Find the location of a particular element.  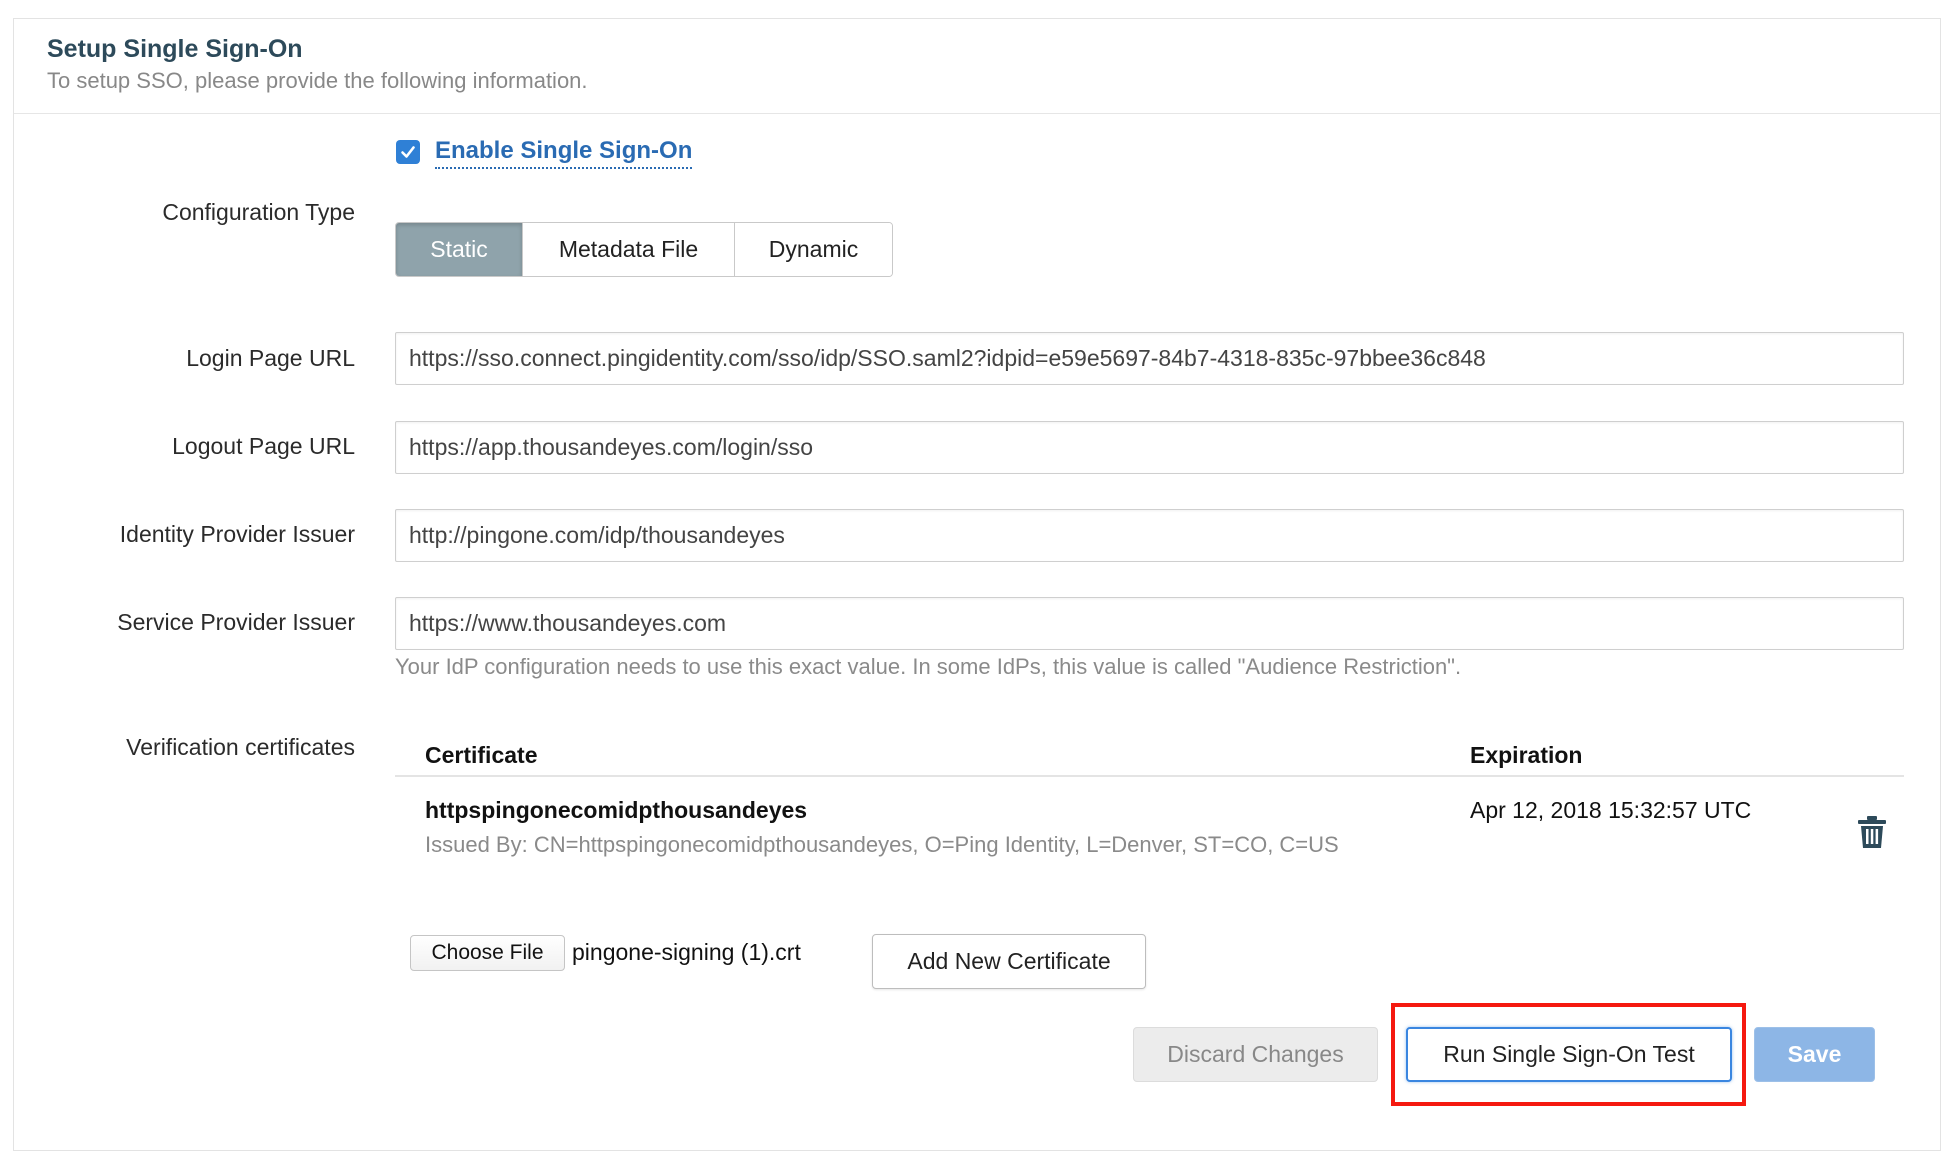

idp-issuer-input is located at coordinates (1149, 535).